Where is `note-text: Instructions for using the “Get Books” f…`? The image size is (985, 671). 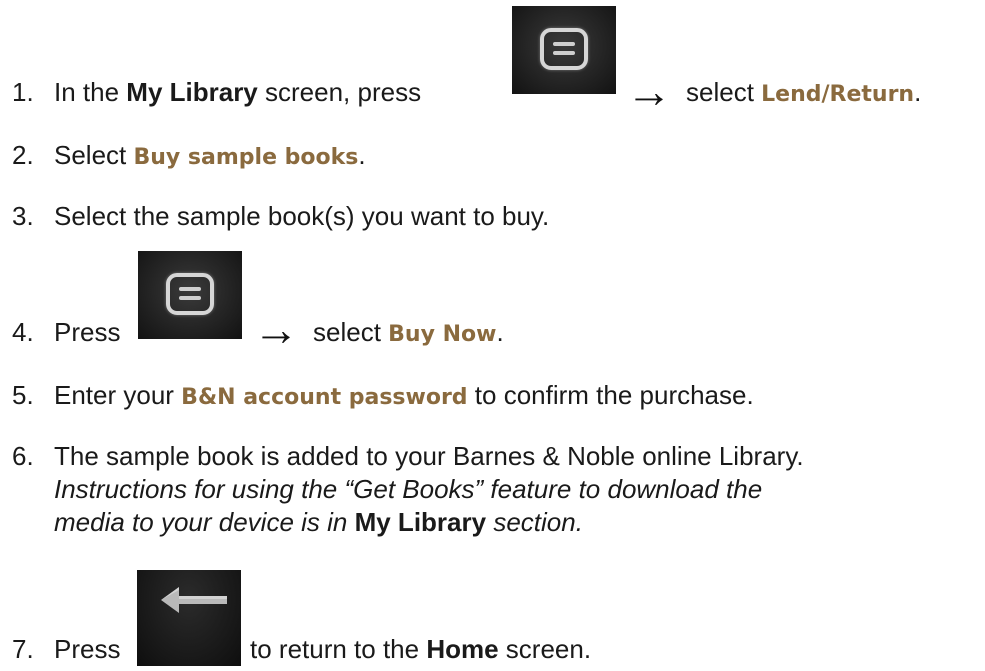 note-text: Instructions for using the “Get Books” f… is located at coordinates (408, 489).